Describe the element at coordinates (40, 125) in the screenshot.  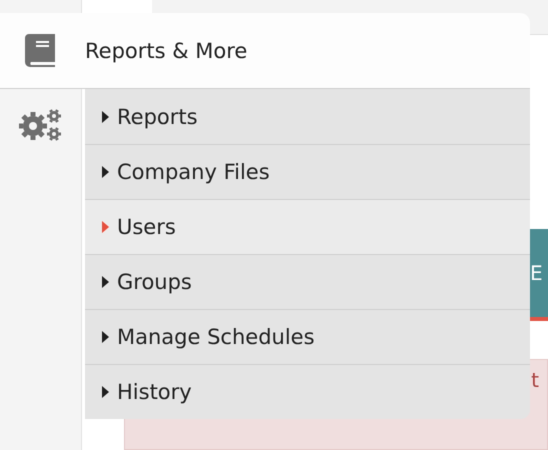
I see `settings-icon` at that location.